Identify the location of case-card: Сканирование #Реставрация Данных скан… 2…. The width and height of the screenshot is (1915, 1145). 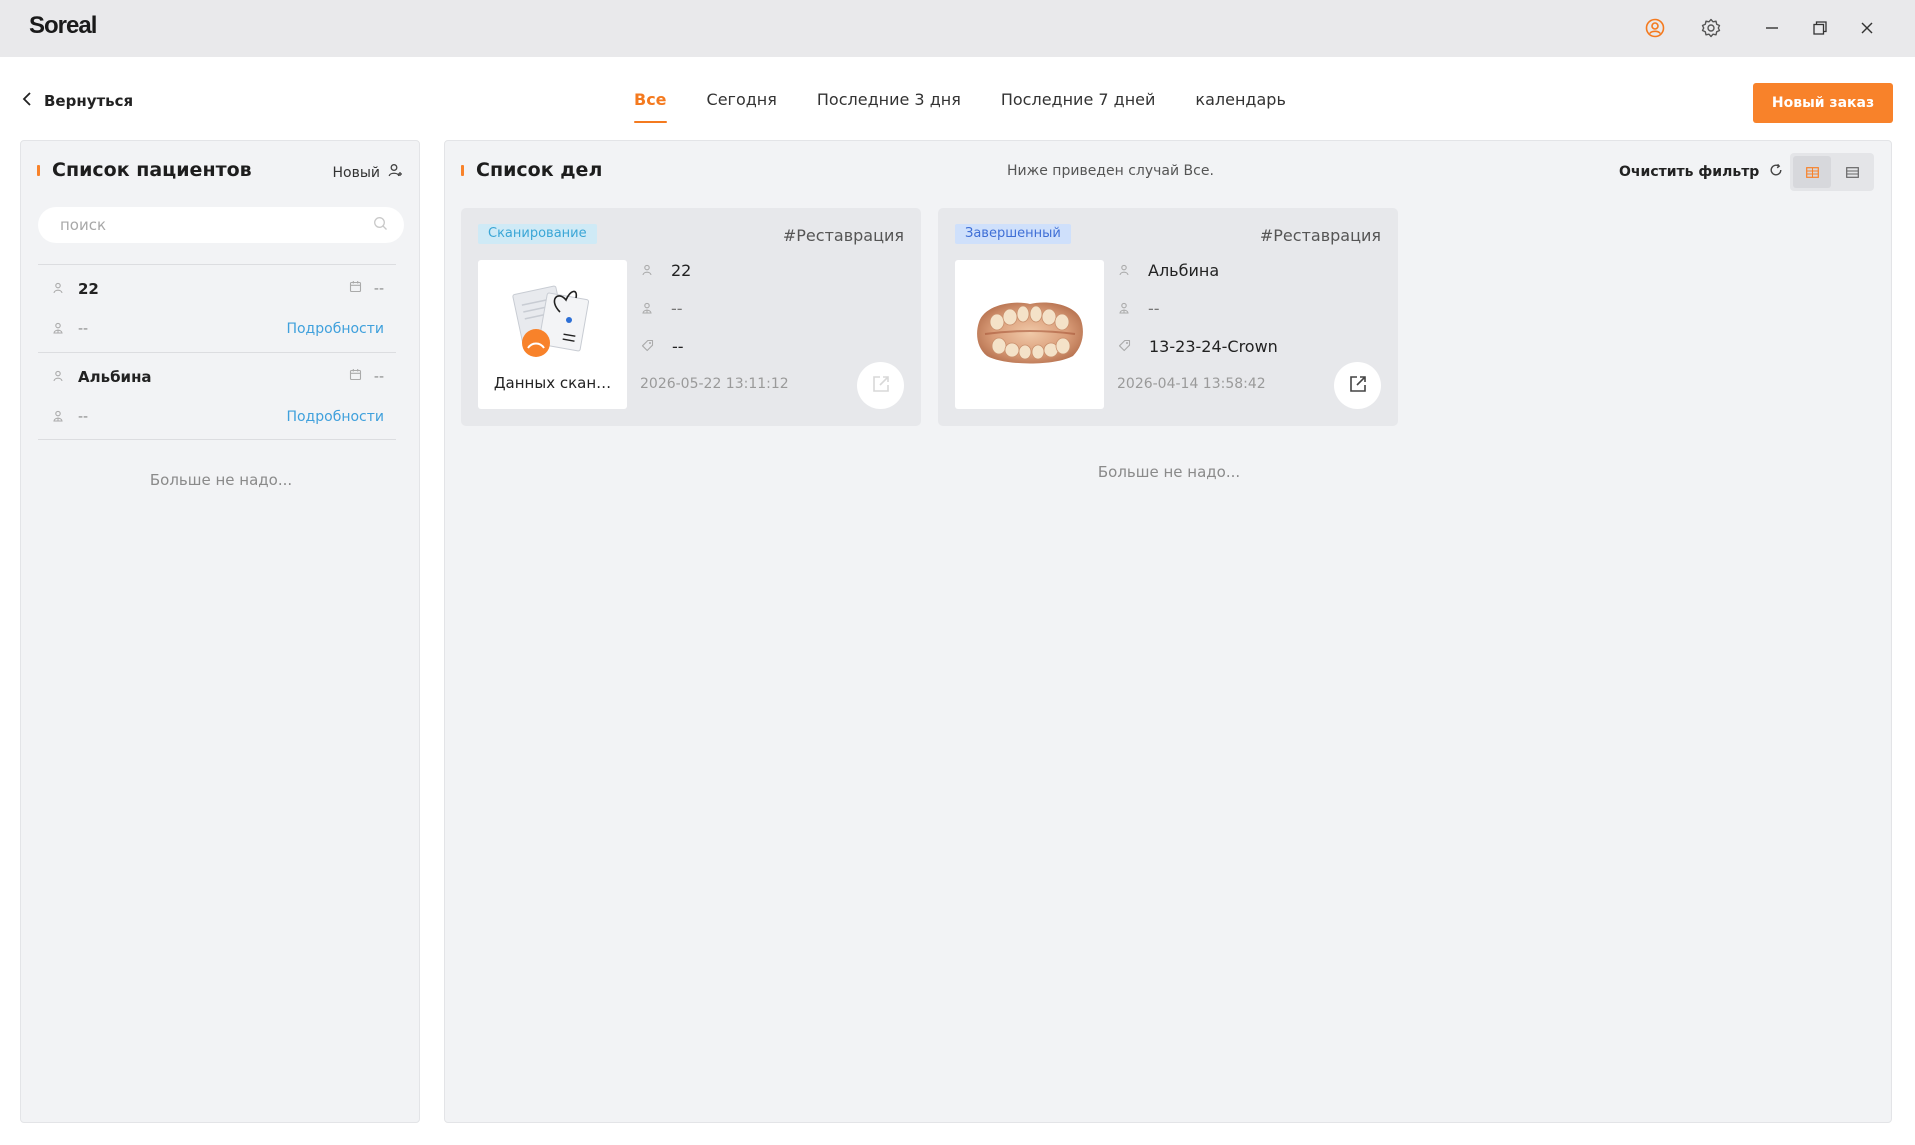
(691, 317).